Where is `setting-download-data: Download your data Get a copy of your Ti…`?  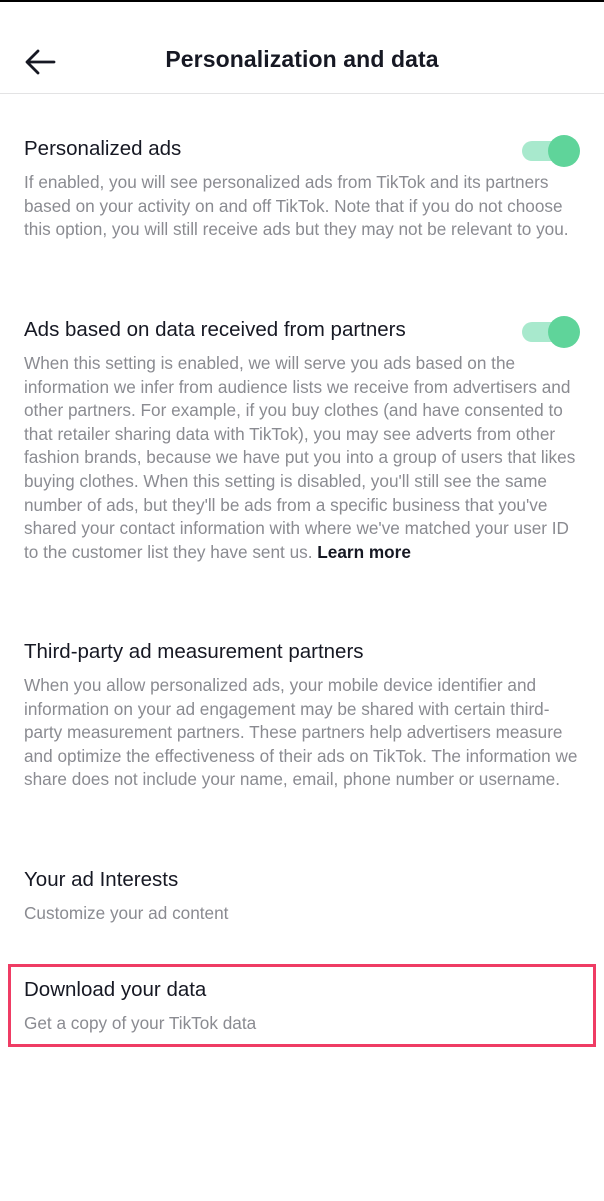
setting-download-data: Download your data Get a copy of your Ti… is located at coordinates (302, 1006).